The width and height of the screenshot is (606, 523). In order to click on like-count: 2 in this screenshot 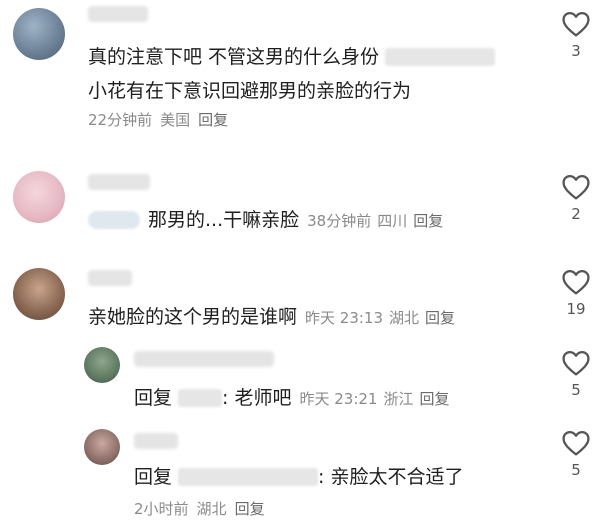, I will do `click(576, 214)`.